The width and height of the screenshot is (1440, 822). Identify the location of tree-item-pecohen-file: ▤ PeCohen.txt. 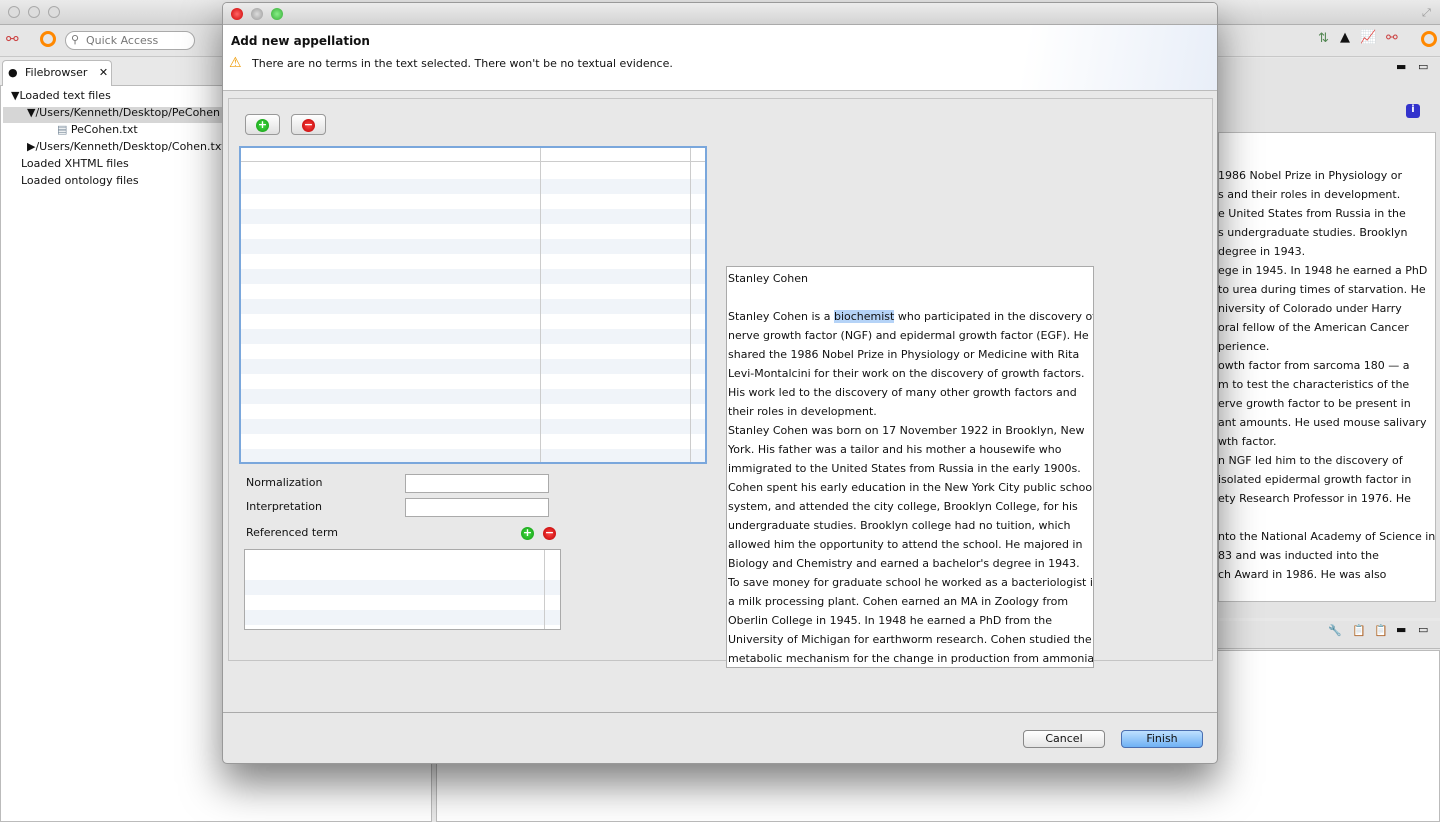
(97, 129).